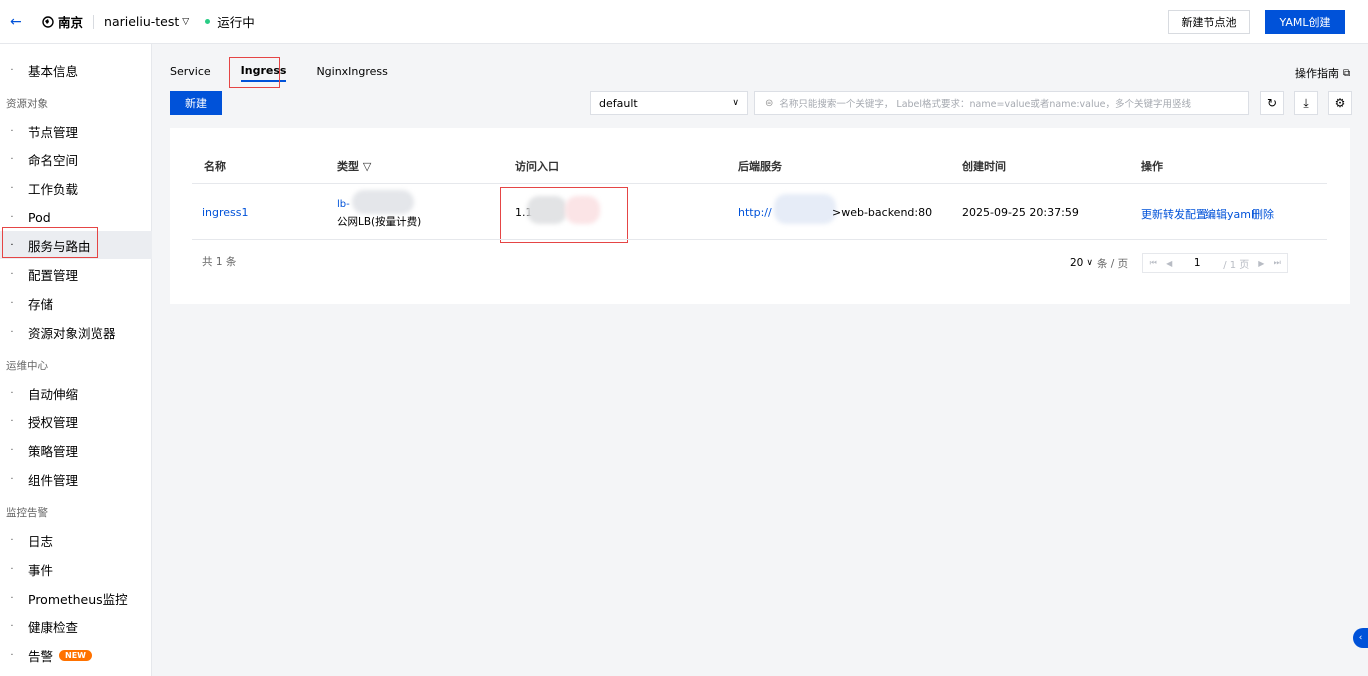  What do you see at coordinates (1153, 263) in the screenshot?
I see `first-page-icon: ⏮` at bounding box center [1153, 263].